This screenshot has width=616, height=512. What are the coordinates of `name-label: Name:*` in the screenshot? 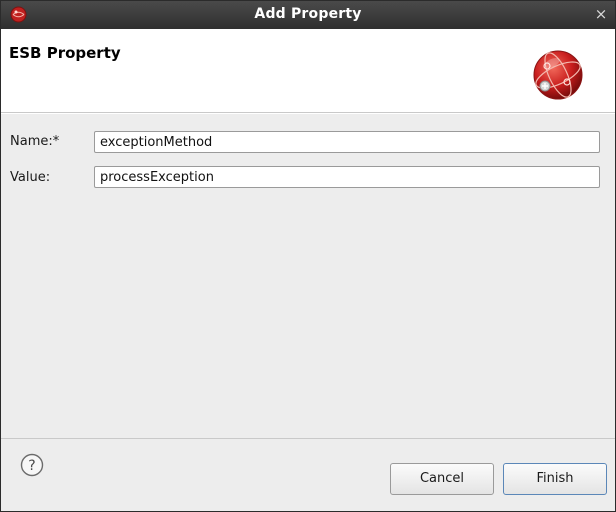 It's located at (35, 141).